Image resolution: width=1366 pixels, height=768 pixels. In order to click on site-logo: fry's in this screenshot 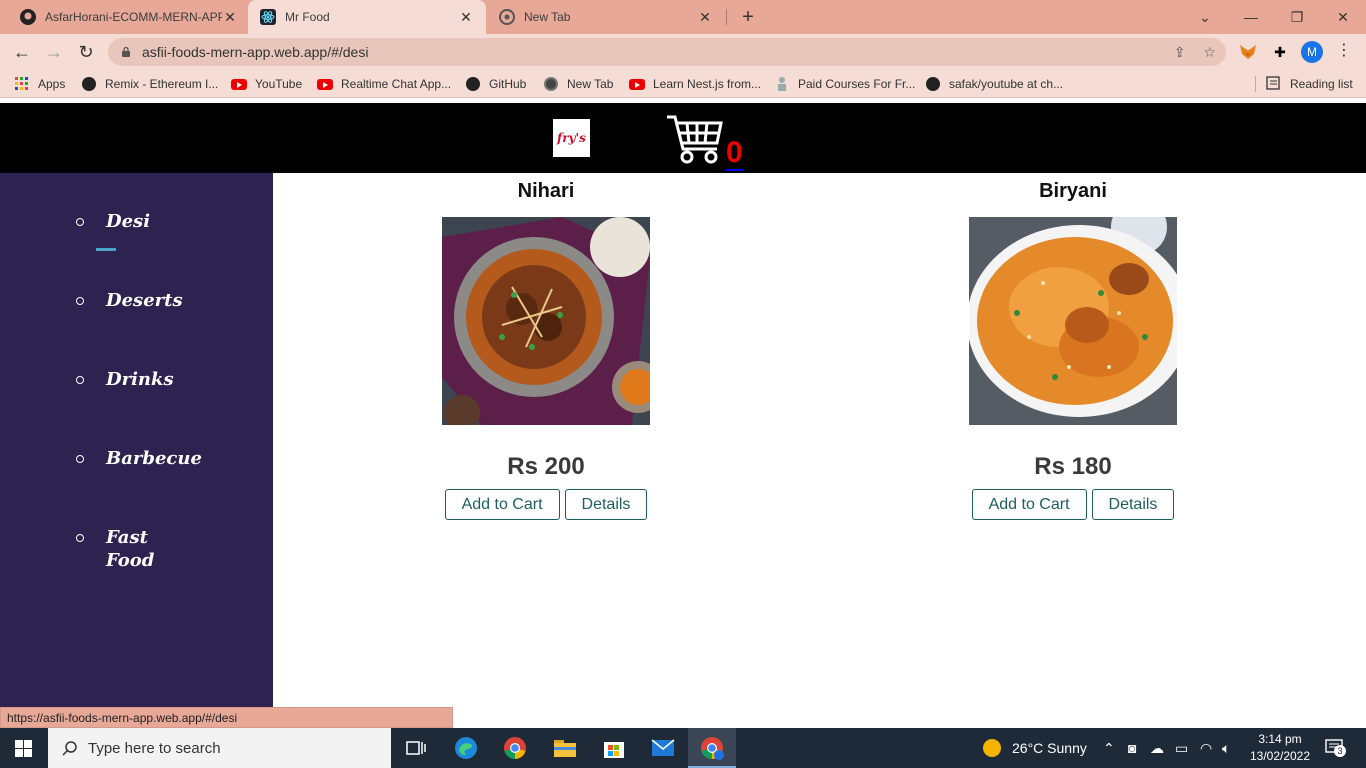, I will do `click(571, 138)`.